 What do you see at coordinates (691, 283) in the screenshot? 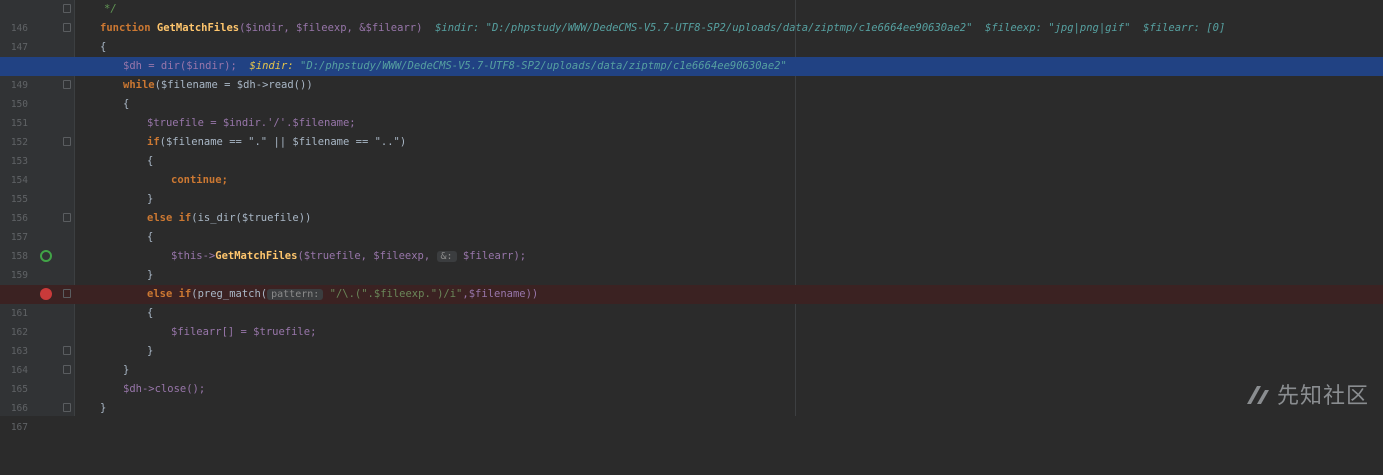
I see `code-line-160: 160 }` at bounding box center [691, 283].